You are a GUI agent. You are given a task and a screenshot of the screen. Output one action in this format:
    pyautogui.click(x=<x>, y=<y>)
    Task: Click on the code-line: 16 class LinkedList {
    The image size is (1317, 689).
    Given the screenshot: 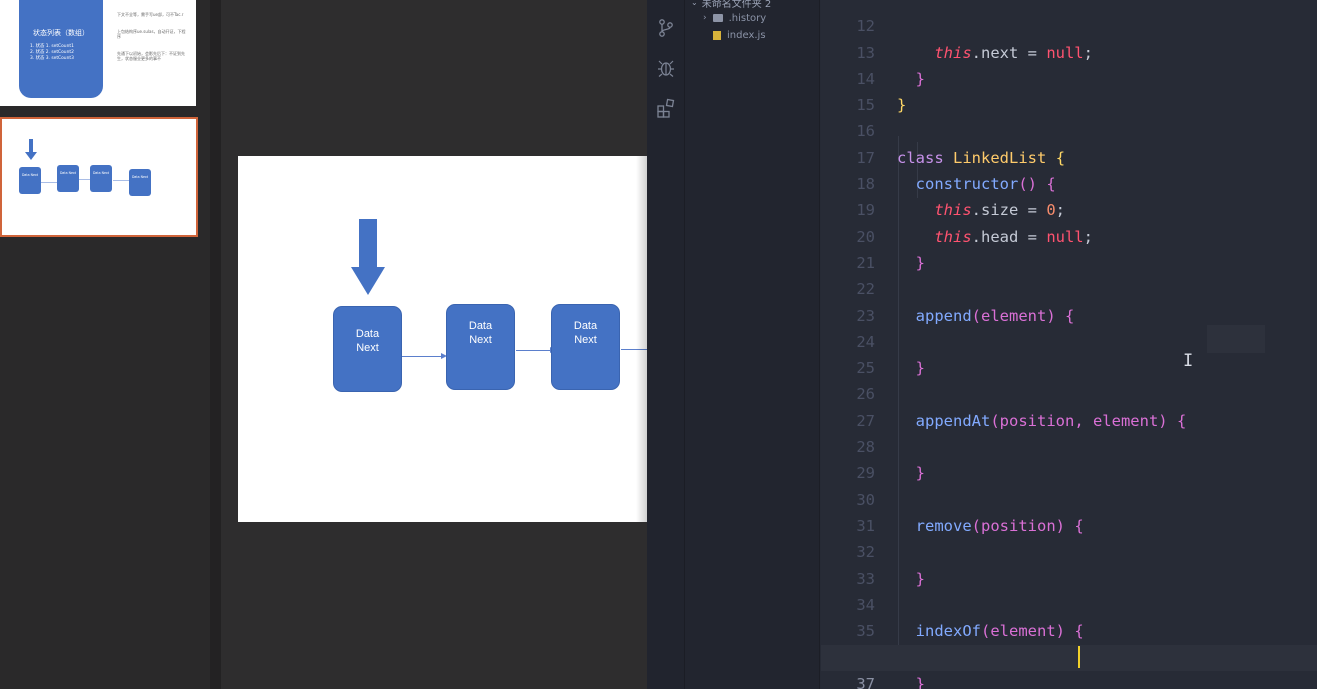 What is the action you would take?
    pyautogui.click(x=1069, y=129)
    